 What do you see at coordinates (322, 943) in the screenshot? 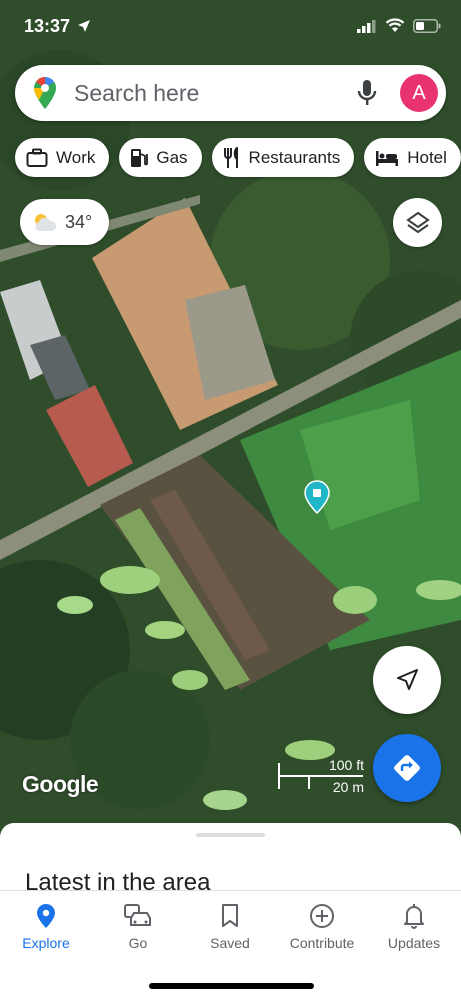
I see `nav-label: Contribute` at bounding box center [322, 943].